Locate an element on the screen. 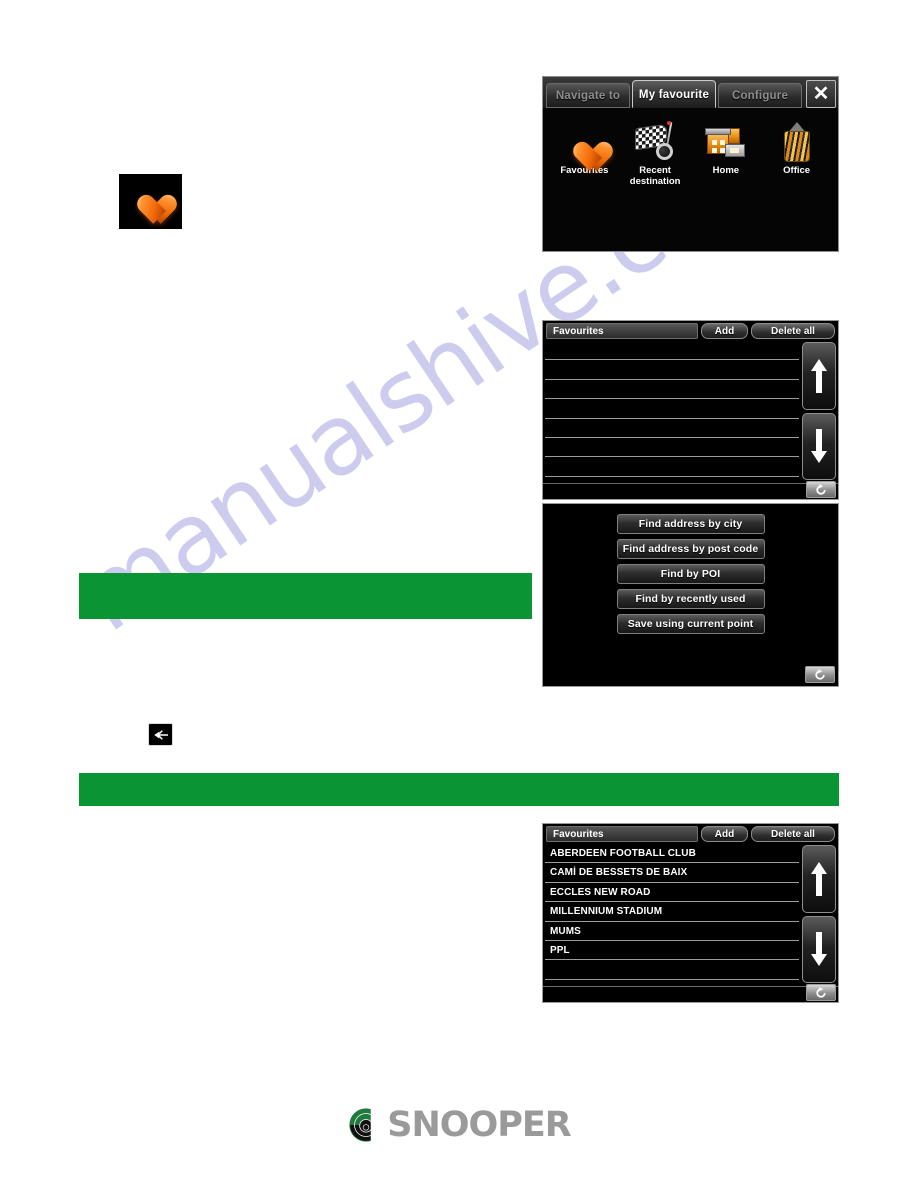  table-row: ECCLES NEW ROAD is located at coordinates (672, 893).